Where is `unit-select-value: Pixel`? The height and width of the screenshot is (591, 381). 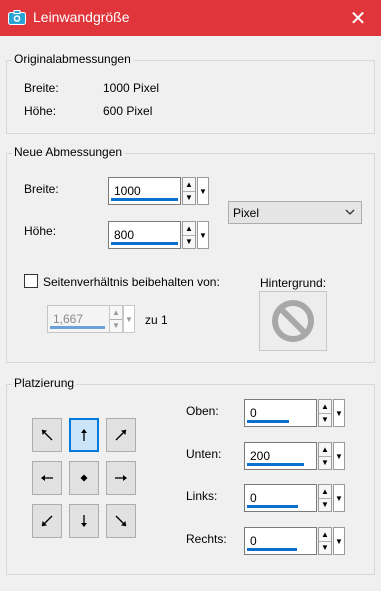
unit-select-value: Pixel is located at coordinates (246, 213).